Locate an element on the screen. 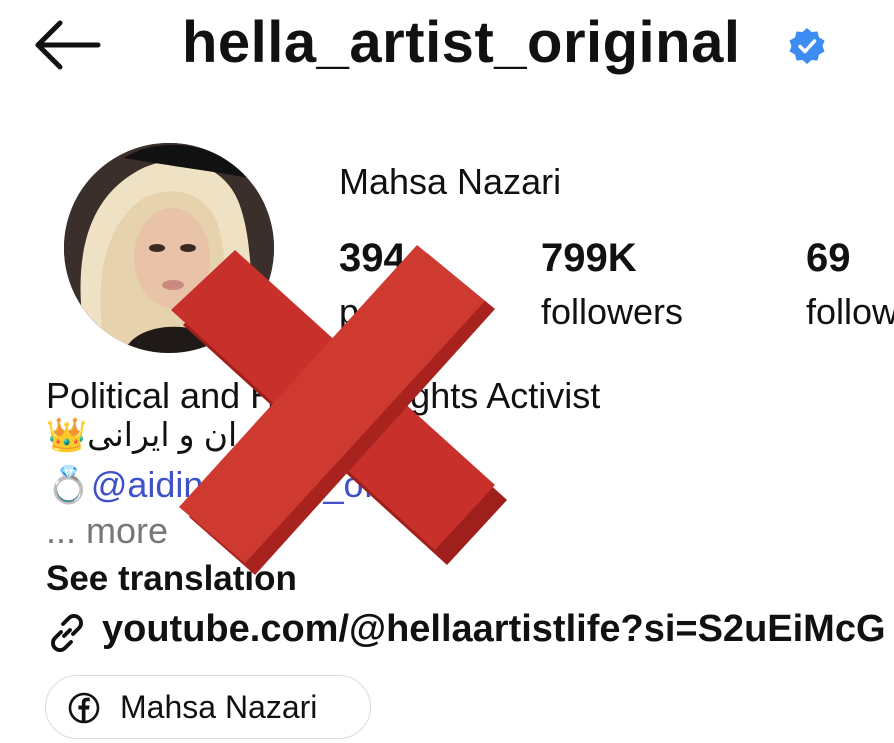 Image resolution: width=894 pixels, height=743 pixels. facebook-icon is located at coordinates (84, 708).